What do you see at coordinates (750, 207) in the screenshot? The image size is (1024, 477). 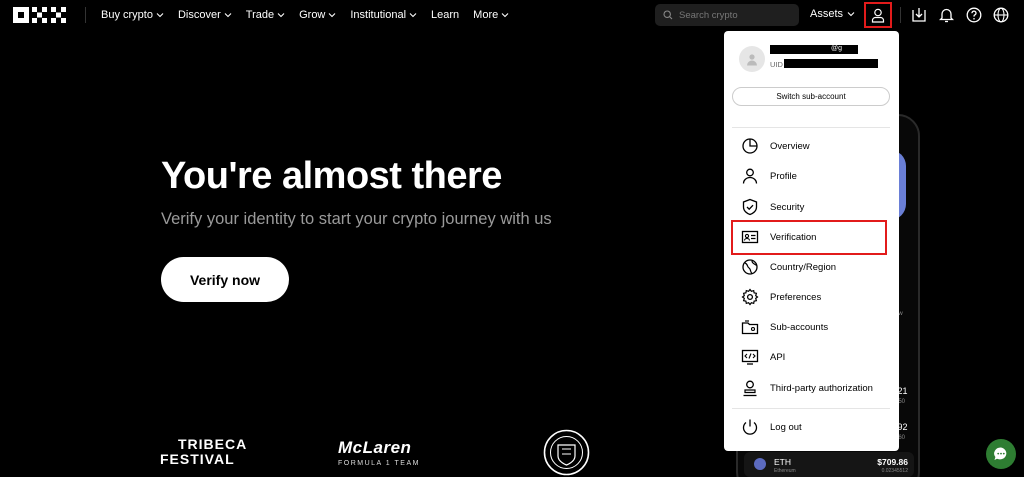 I see `shield-icon` at bounding box center [750, 207].